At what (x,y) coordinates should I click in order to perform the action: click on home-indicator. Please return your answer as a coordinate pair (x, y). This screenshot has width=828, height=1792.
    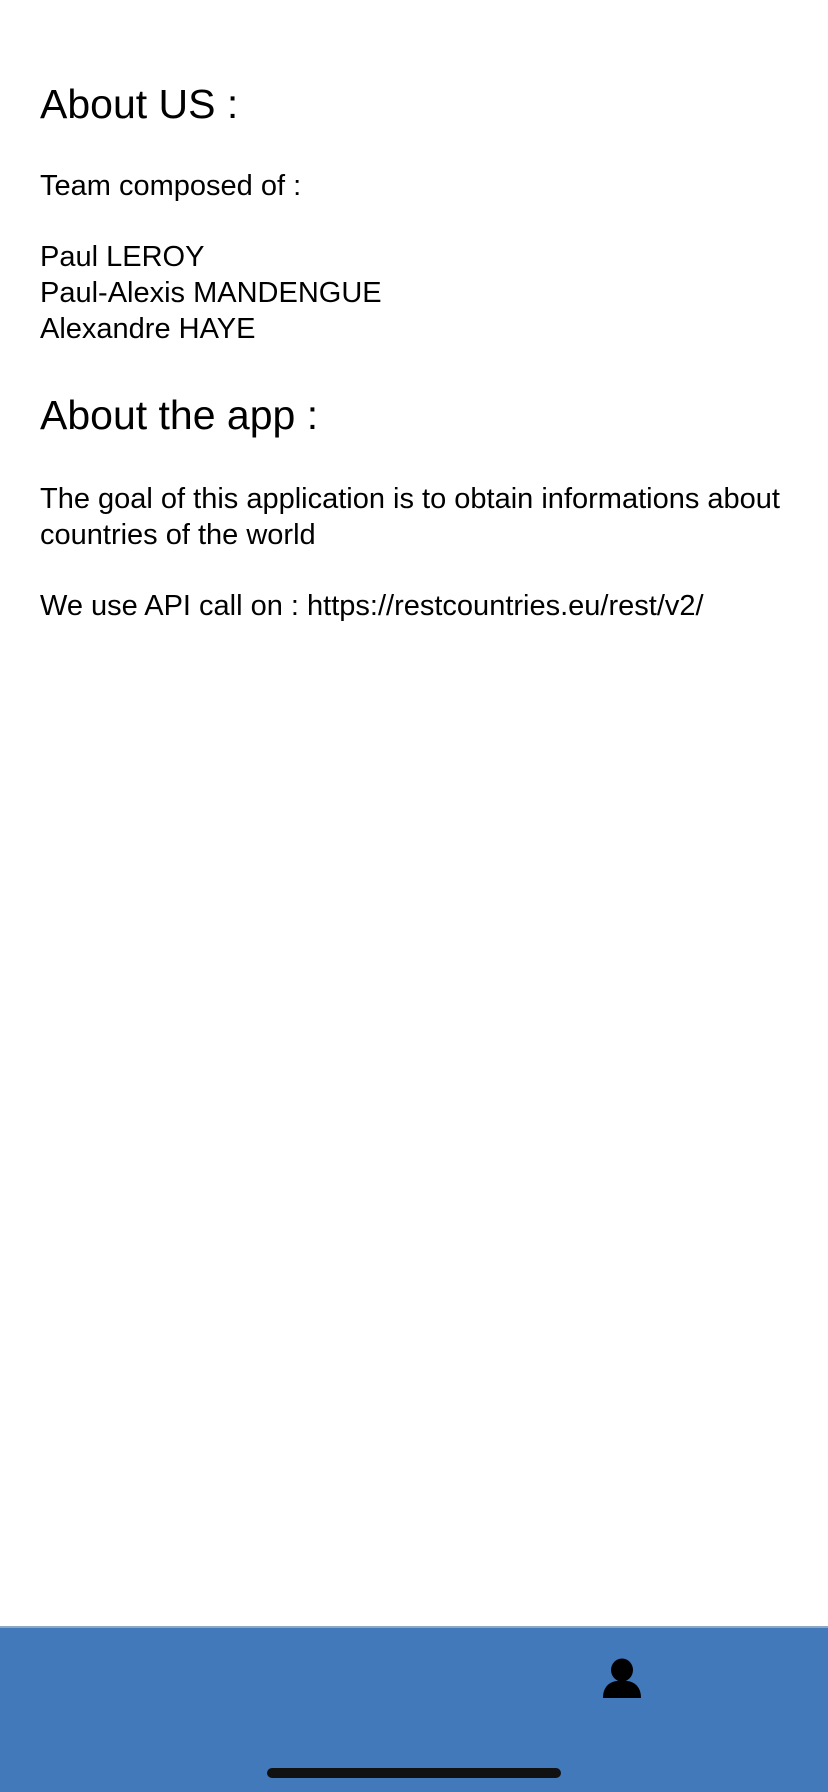
    Looking at the image, I should click on (414, 1773).